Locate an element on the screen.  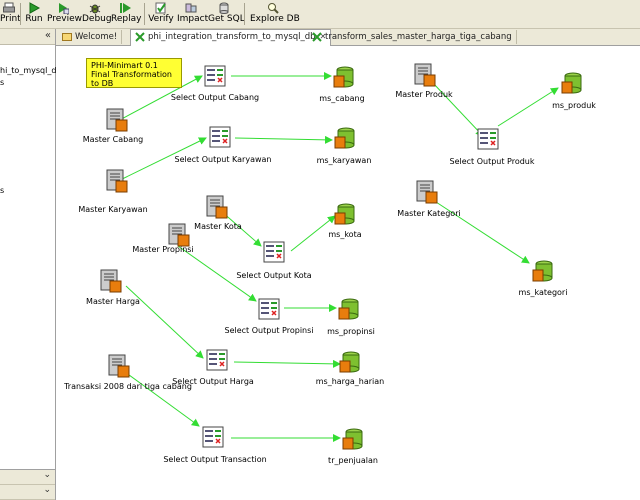
step-label: tr_penjualan is located at coordinates (353, 460).